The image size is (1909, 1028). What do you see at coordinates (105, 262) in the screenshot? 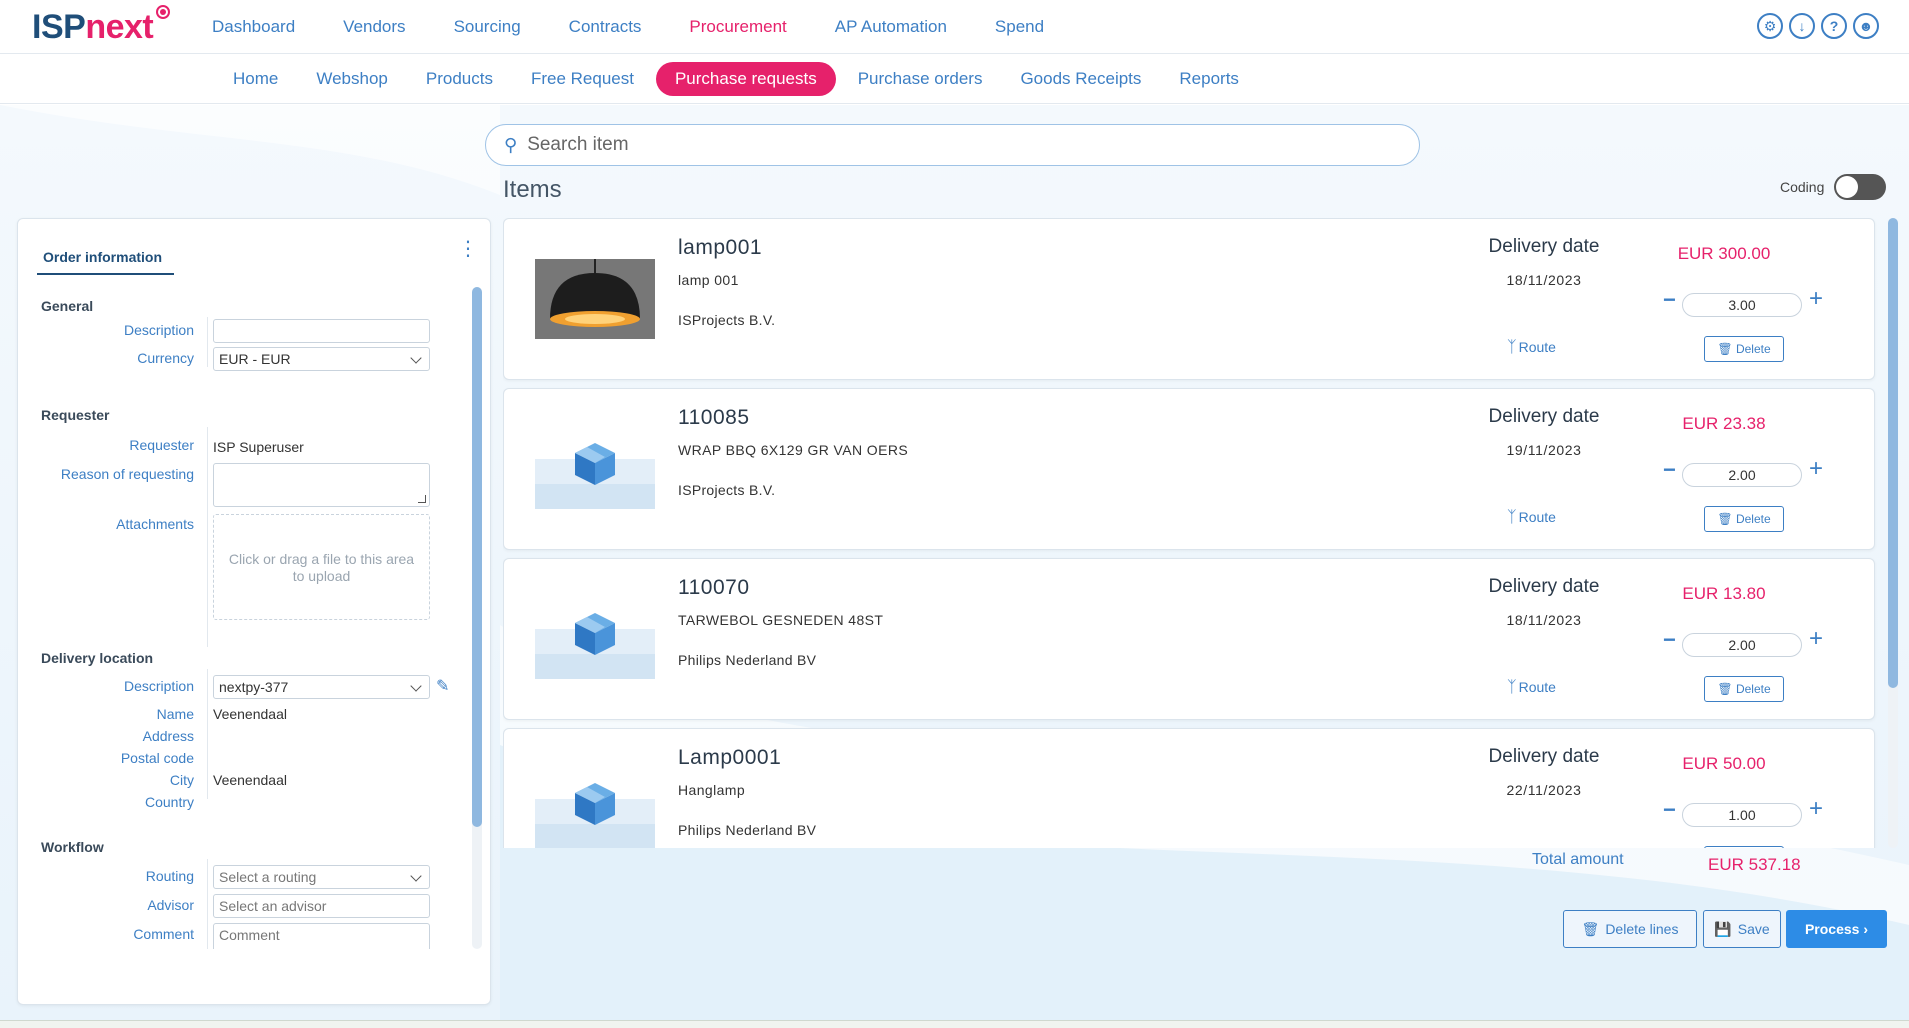
I see `tab-order-information: Order information` at bounding box center [105, 262].